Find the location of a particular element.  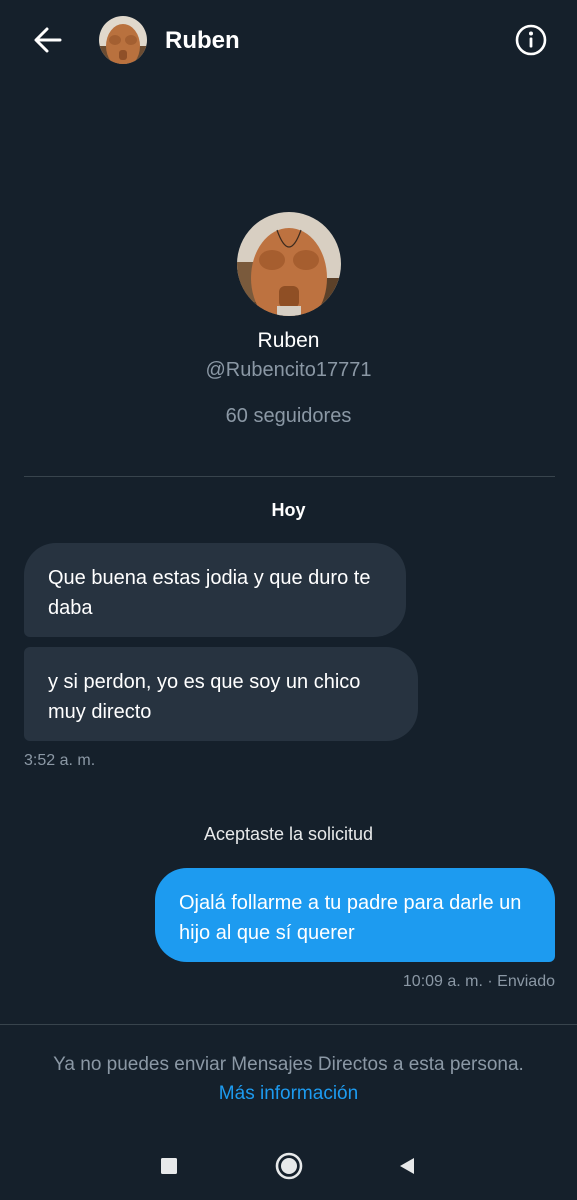

circle-home-icon is located at coordinates (289, 1166).